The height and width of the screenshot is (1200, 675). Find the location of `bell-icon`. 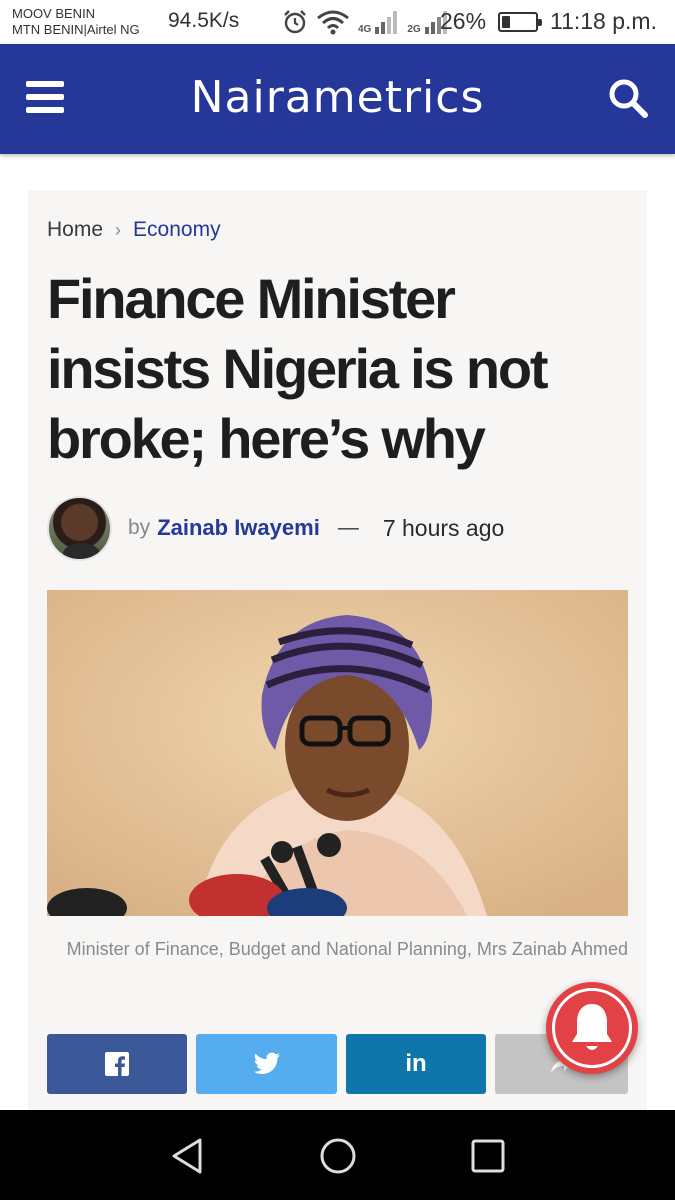

bell-icon is located at coordinates (592, 1027).